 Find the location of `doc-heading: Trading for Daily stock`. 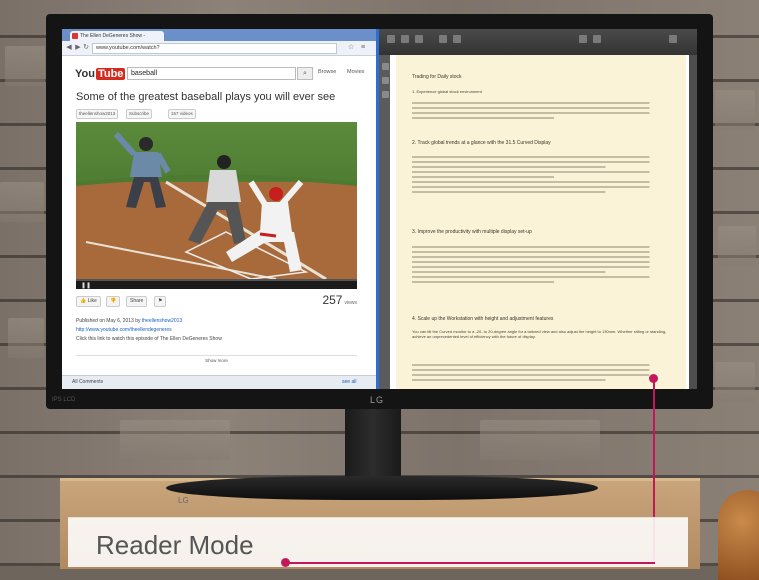

doc-heading: Trading for Daily stock is located at coordinates (437, 77).